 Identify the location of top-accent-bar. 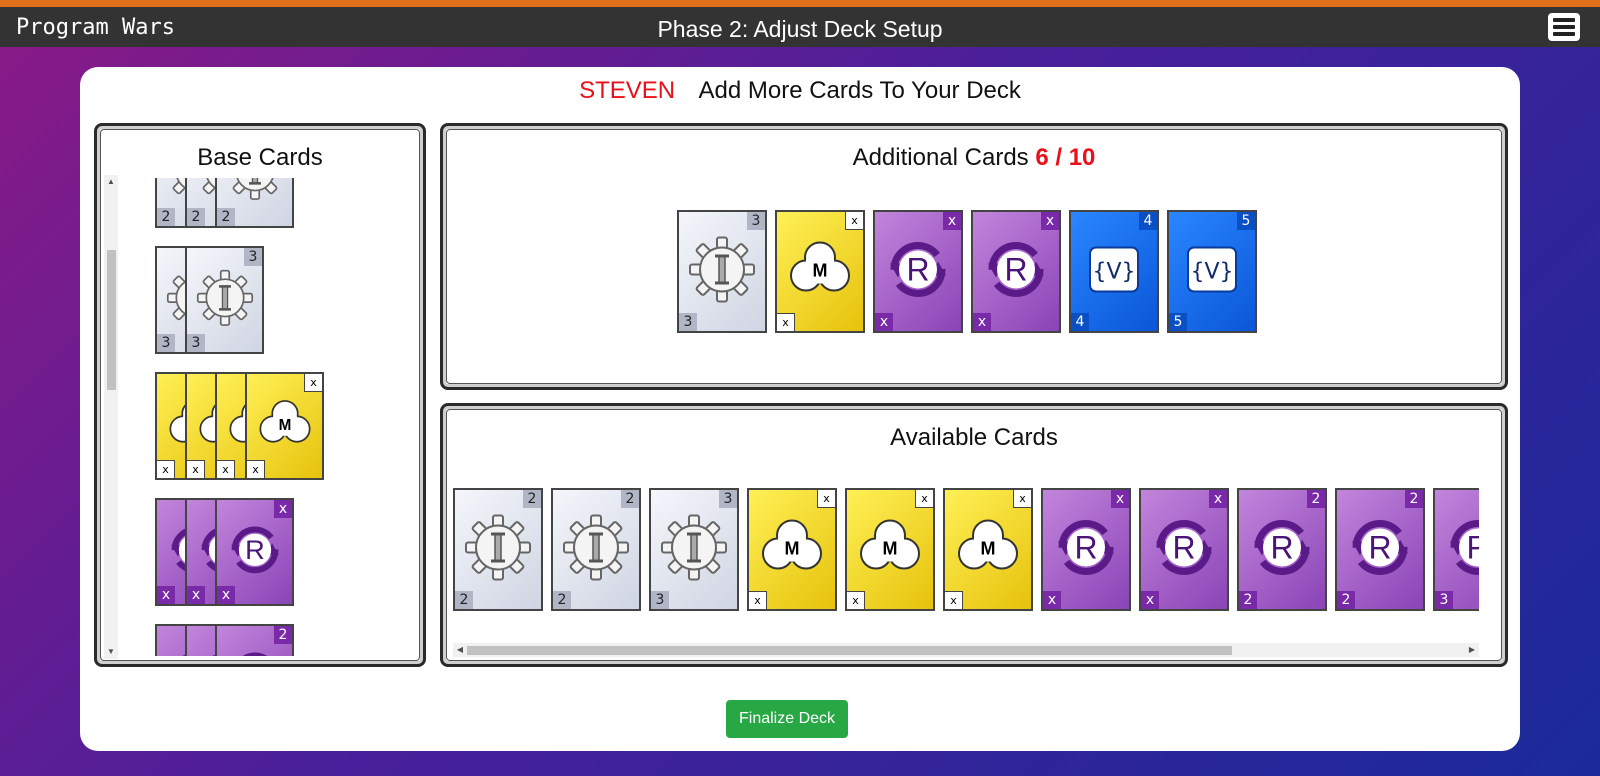
(800, 3).